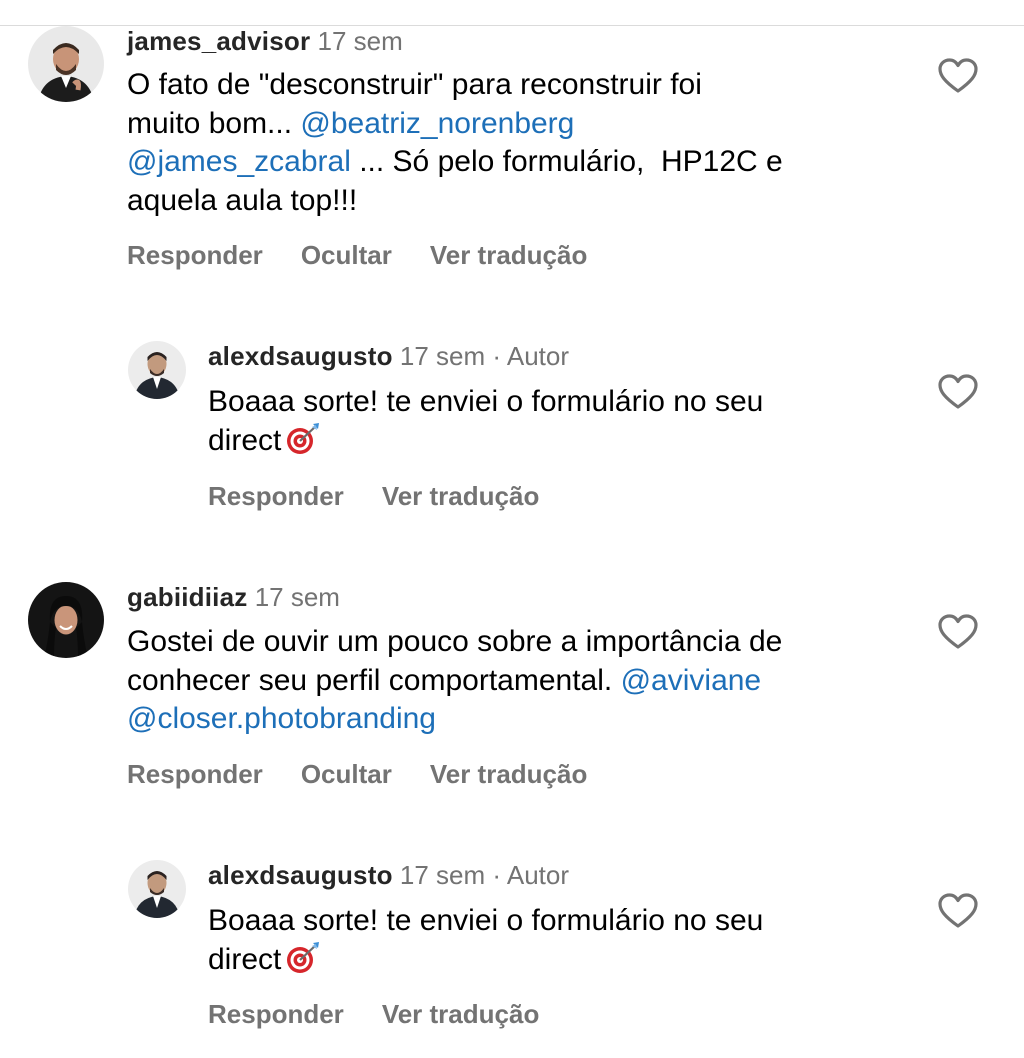 The width and height of the screenshot is (1024, 1058). I want to click on comment-meta: gabiidiiaz 17 sem, so click(233, 597).